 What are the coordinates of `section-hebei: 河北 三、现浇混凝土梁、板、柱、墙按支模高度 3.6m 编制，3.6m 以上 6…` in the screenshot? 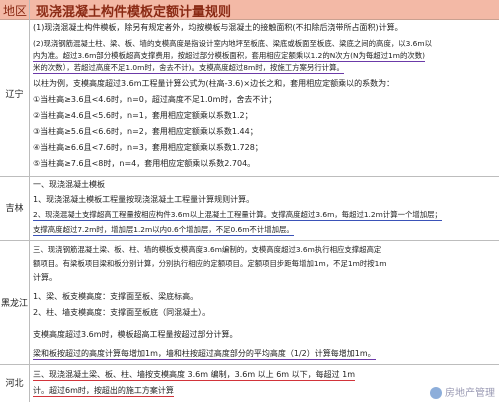 It's located at (249, 383).